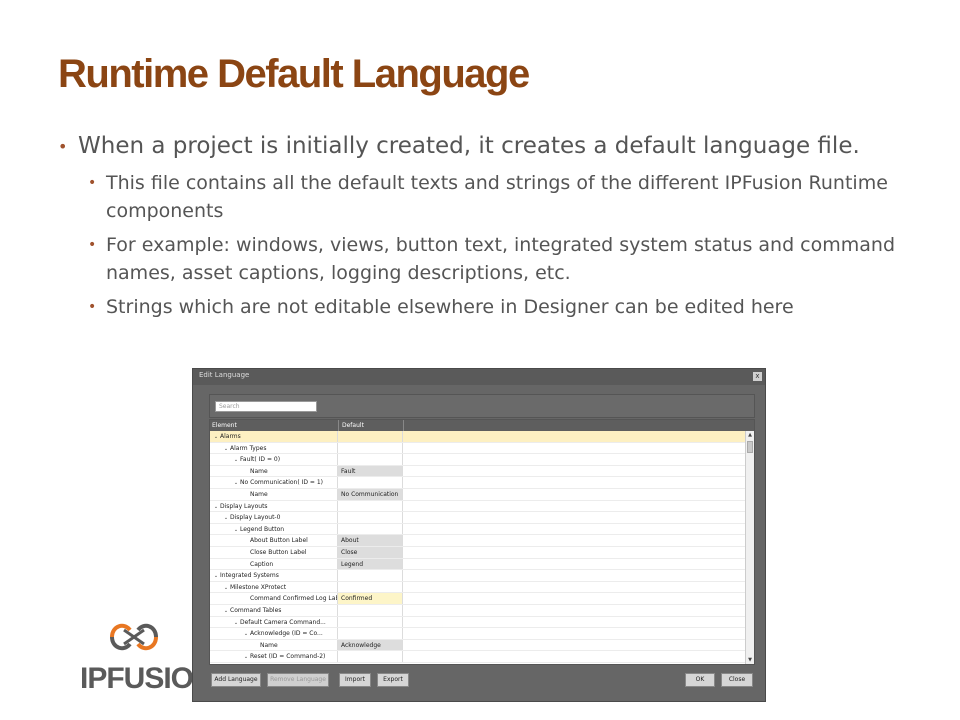 Image resolution: width=960 pixels, height=720 pixels. Describe the element at coordinates (478, 610) in the screenshot. I see `tree-row: ⌄ Command Tables` at that location.